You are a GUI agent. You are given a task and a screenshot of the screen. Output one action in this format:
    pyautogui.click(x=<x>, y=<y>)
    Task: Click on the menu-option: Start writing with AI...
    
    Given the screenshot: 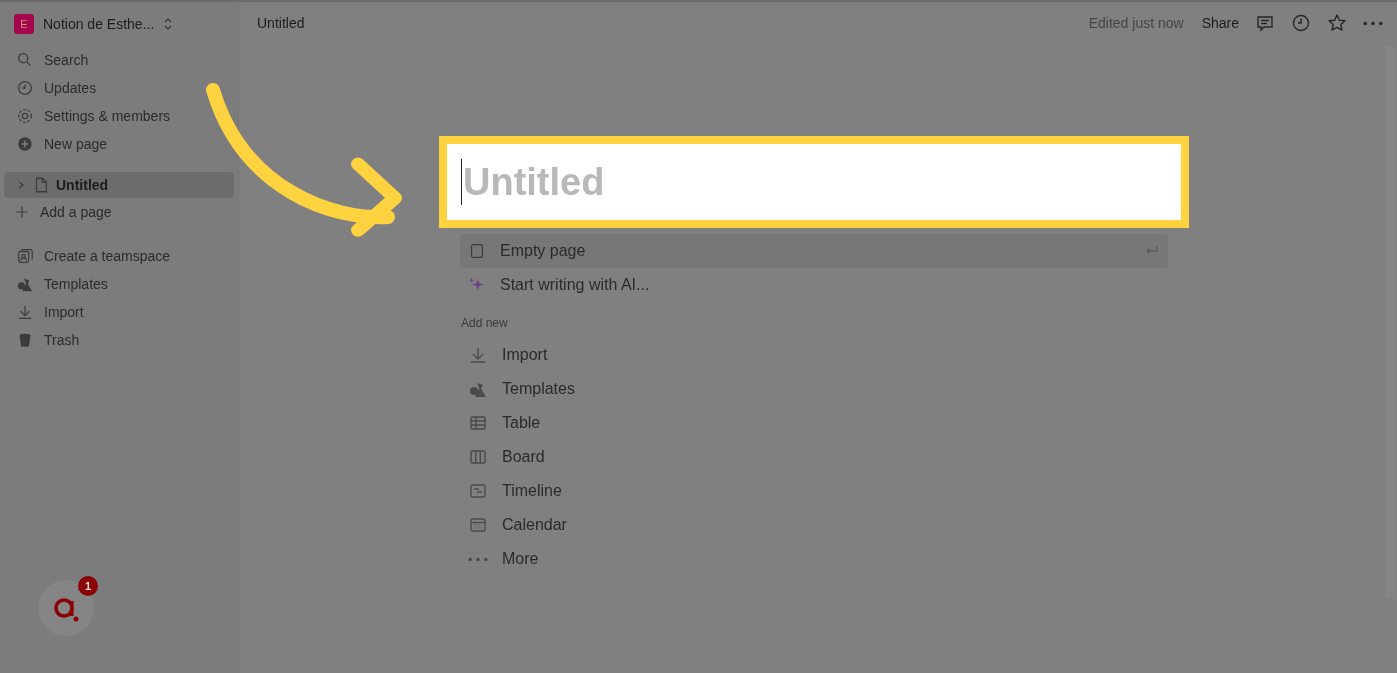 What is the action you would take?
    pyautogui.click(x=814, y=285)
    